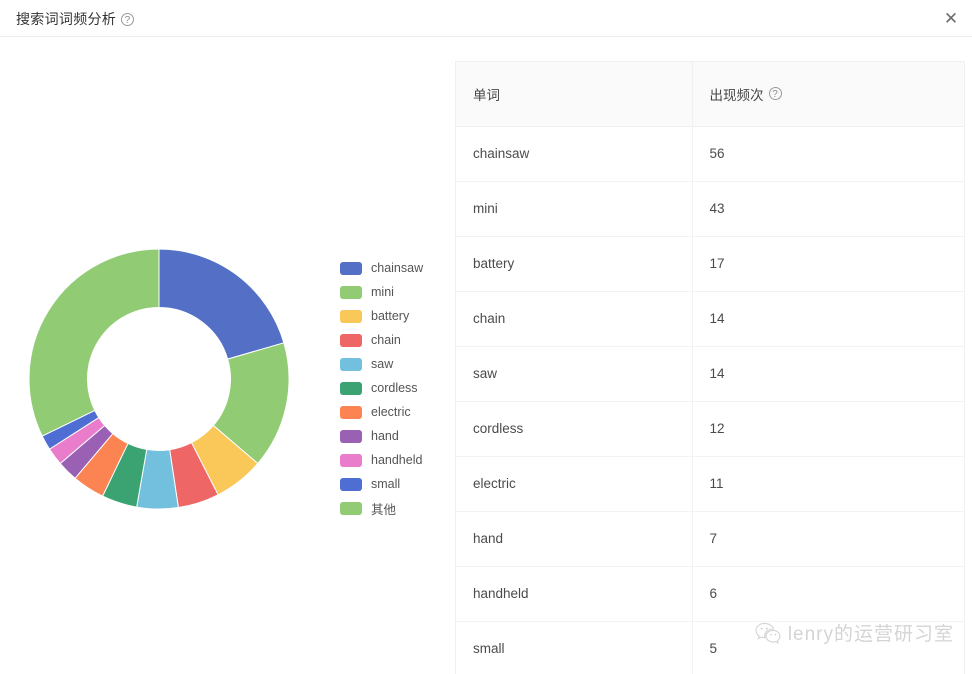  I want to click on table-row: hand 7, so click(710, 539).